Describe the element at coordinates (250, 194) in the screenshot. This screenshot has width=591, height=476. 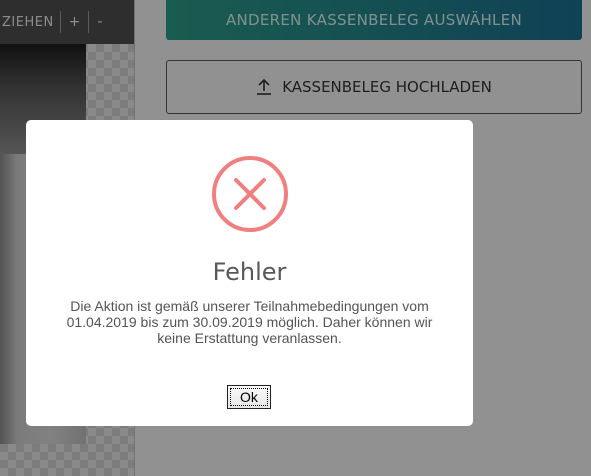
I see `error-x-circle-icon` at that location.